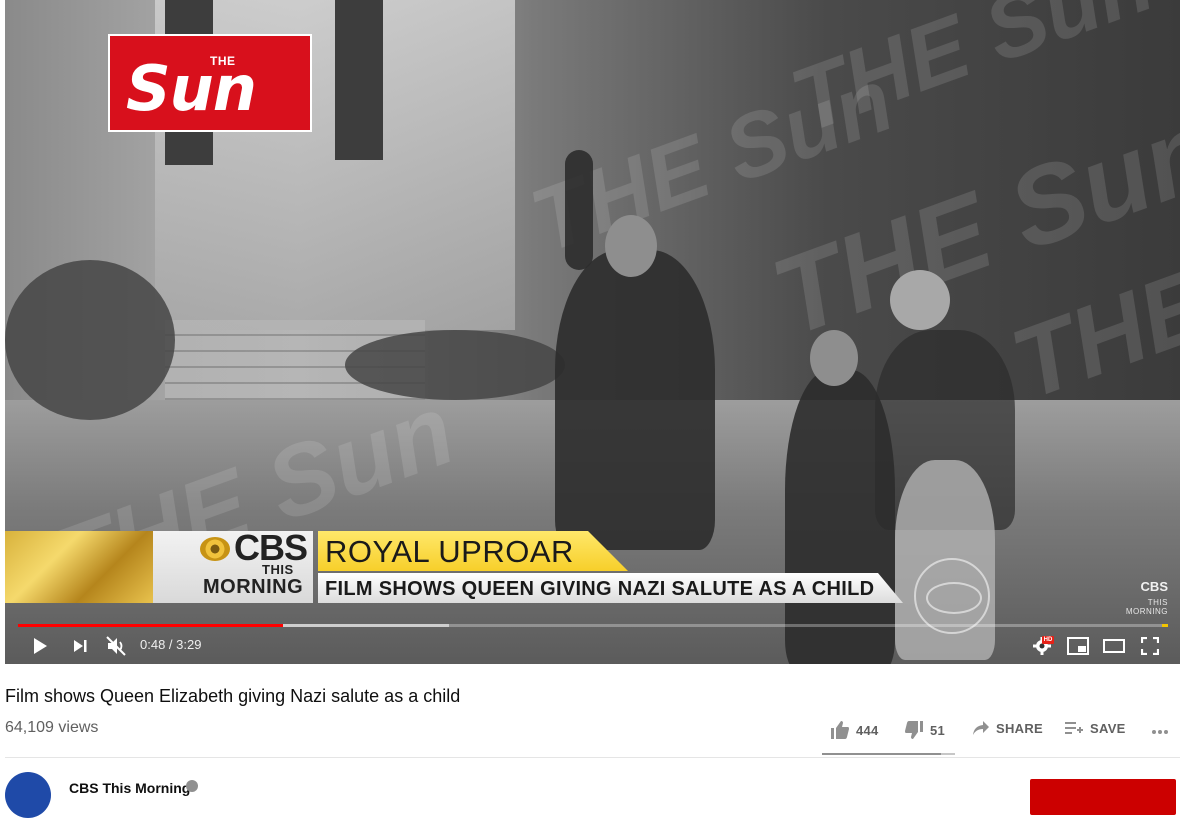  I want to click on save-button: SAVE, so click(1095, 728).